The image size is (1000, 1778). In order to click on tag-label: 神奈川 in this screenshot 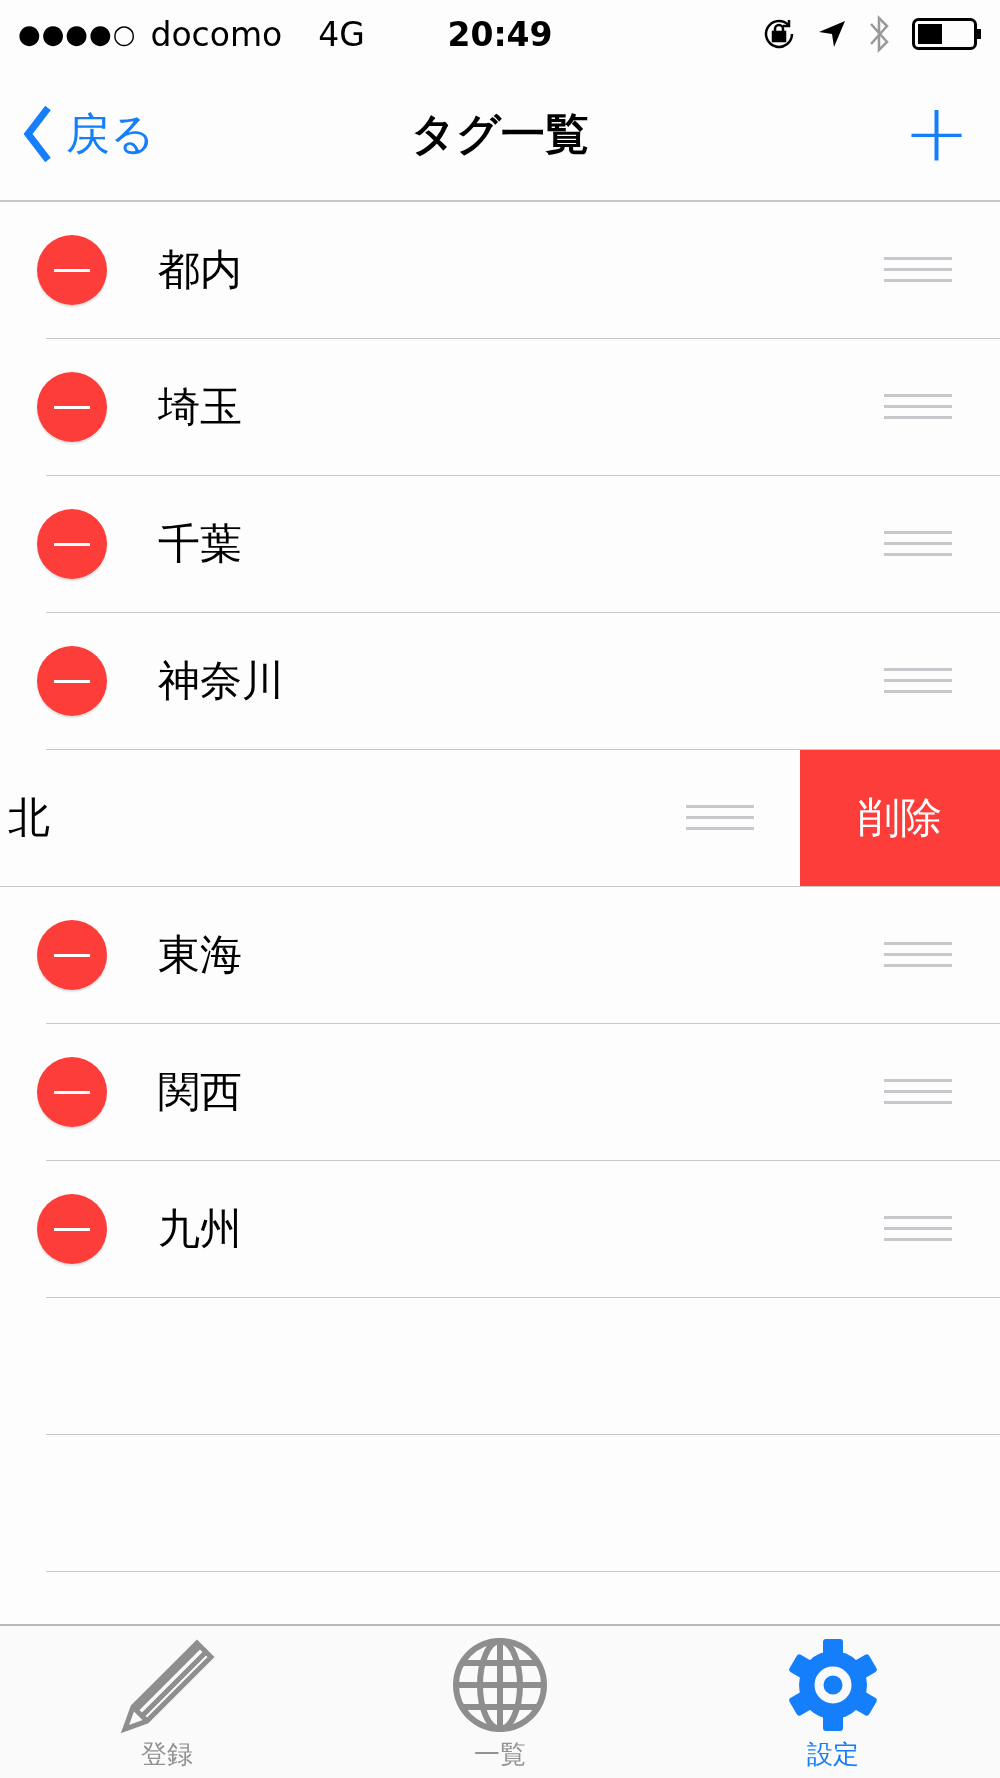, I will do `click(221, 681)`.